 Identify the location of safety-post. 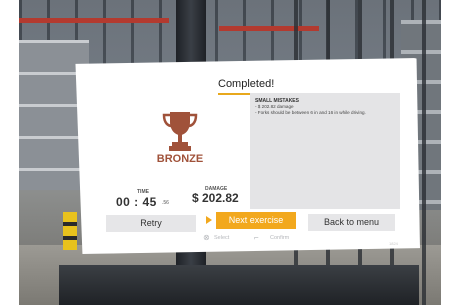
(70, 231).